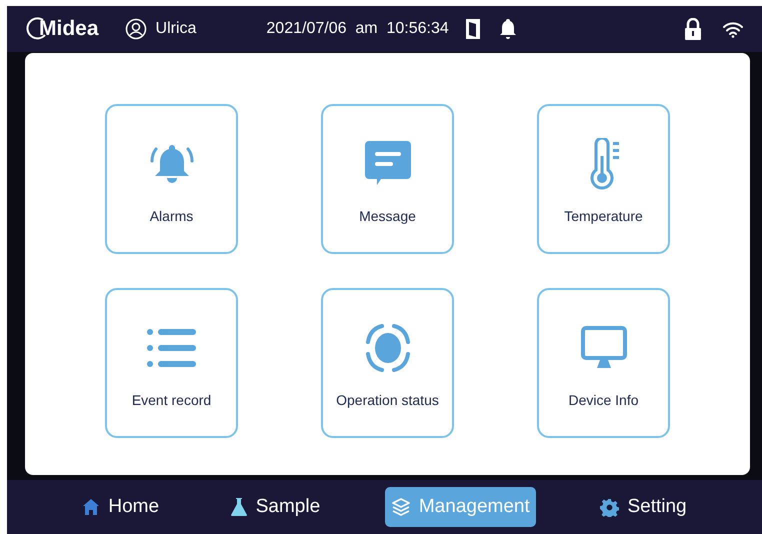 The width and height of the screenshot is (762, 534). What do you see at coordinates (171, 179) in the screenshot?
I see `menu-tile: Alarms` at bounding box center [171, 179].